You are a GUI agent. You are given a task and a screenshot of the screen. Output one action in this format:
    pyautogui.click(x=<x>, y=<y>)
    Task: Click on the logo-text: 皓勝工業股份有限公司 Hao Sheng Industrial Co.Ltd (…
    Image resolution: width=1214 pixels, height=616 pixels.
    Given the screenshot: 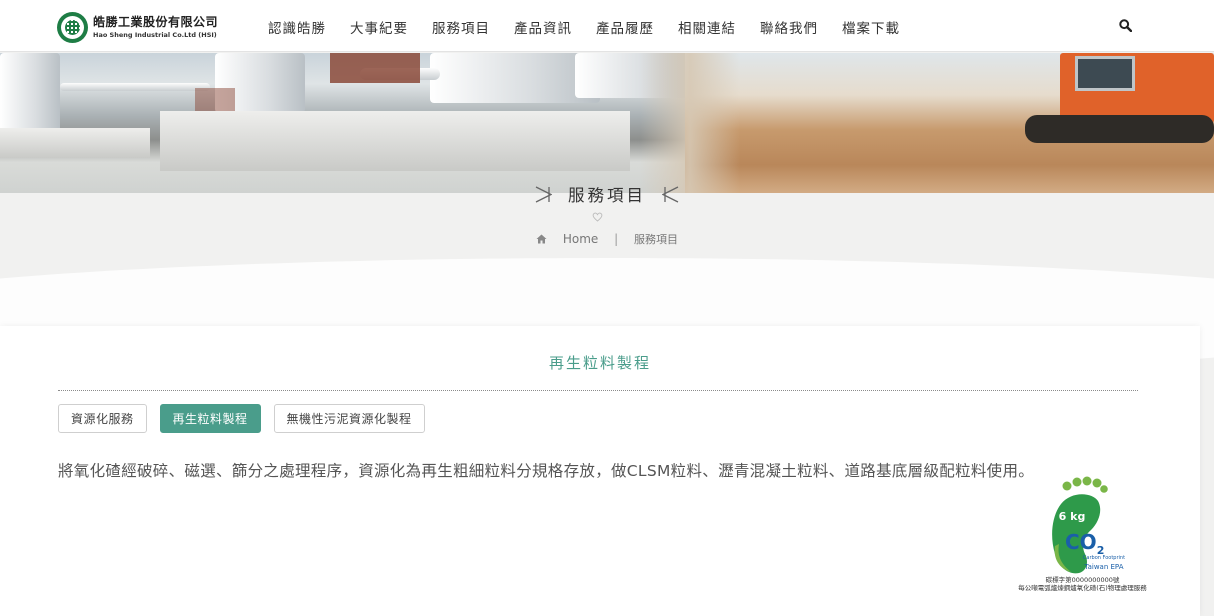 What is the action you would take?
    pyautogui.click(x=155, y=27)
    